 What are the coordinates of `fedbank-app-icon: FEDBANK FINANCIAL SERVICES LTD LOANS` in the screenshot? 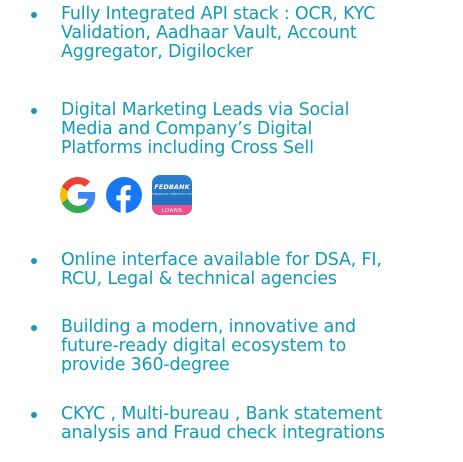 It's located at (172, 195).